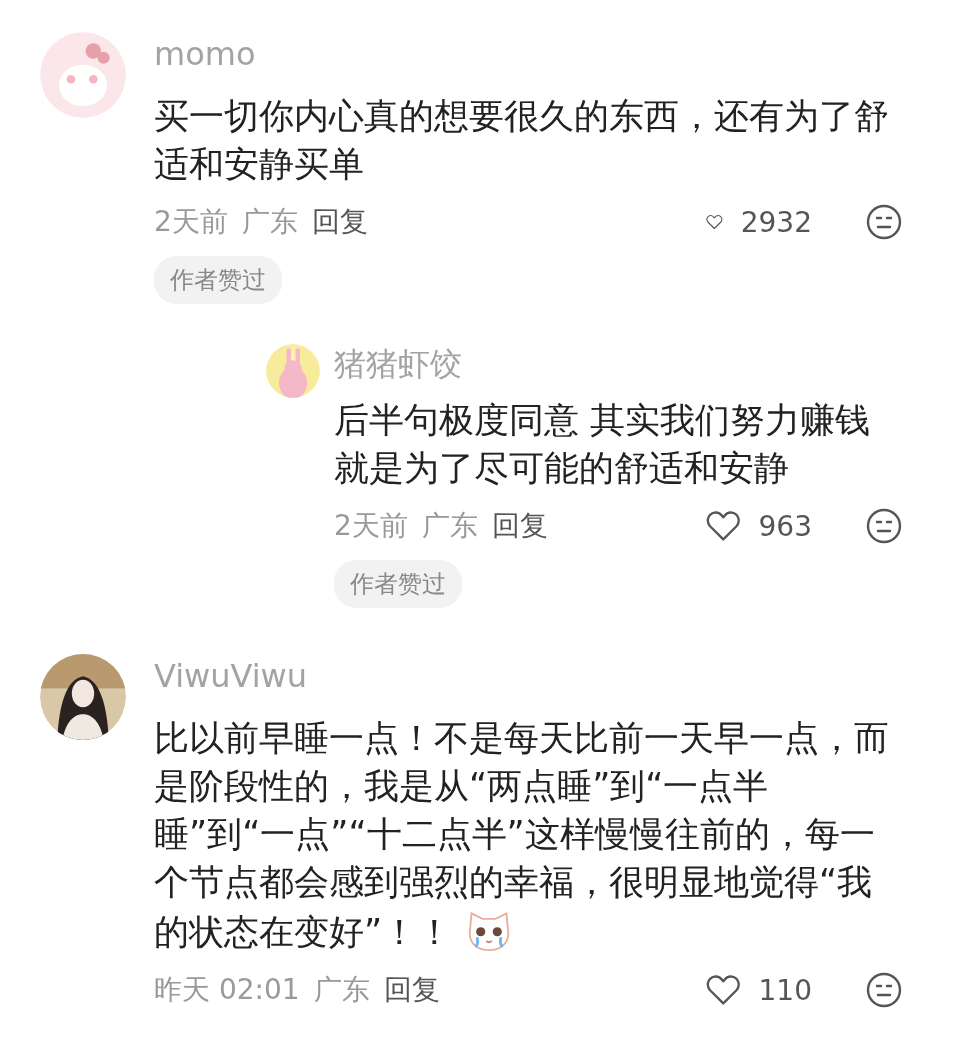 The height and width of the screenshot is (1042, 960). I want to click on avatar, so click(83, 697).